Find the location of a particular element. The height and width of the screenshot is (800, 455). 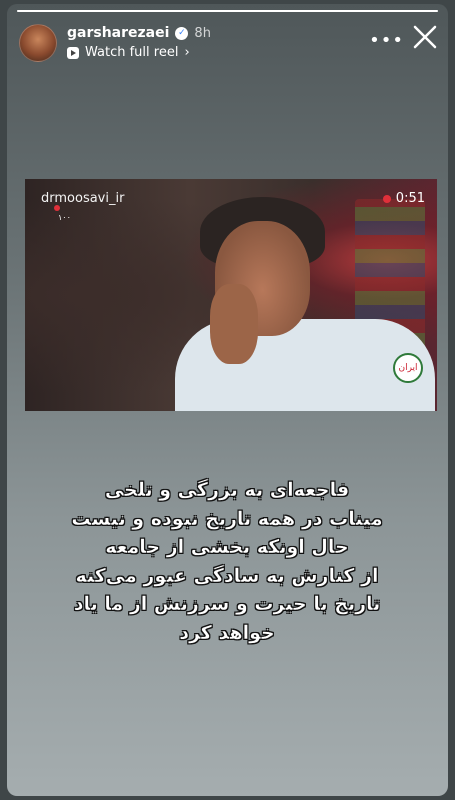

caption-line: از کنارش به سادگی عبور می‌کنه is located at coordinates (227, 575).